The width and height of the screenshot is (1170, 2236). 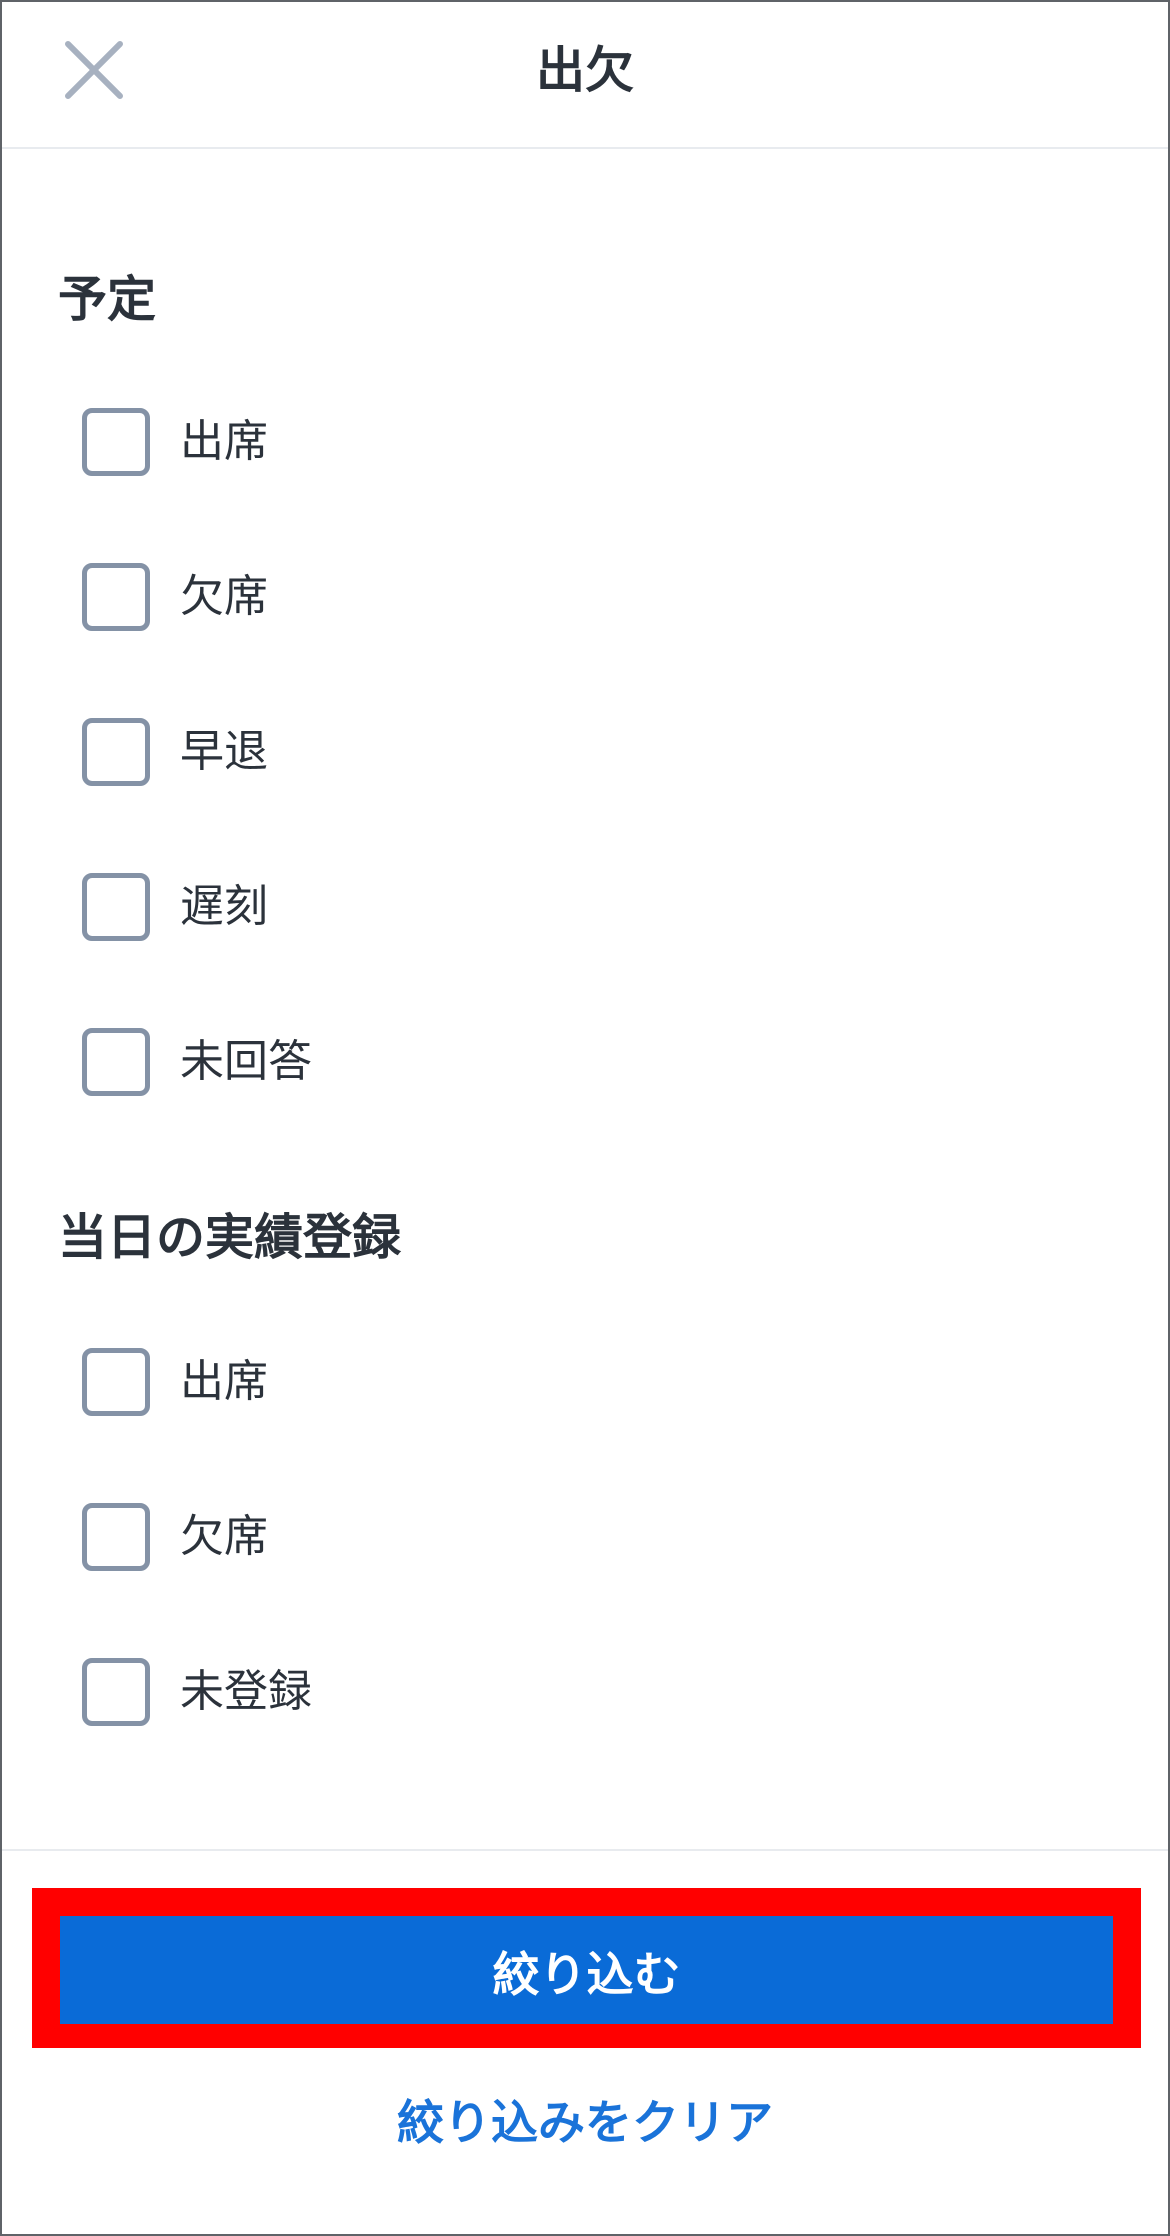 I want to click on option-schedule-late: 遅刻, so click(x=175, y=907).